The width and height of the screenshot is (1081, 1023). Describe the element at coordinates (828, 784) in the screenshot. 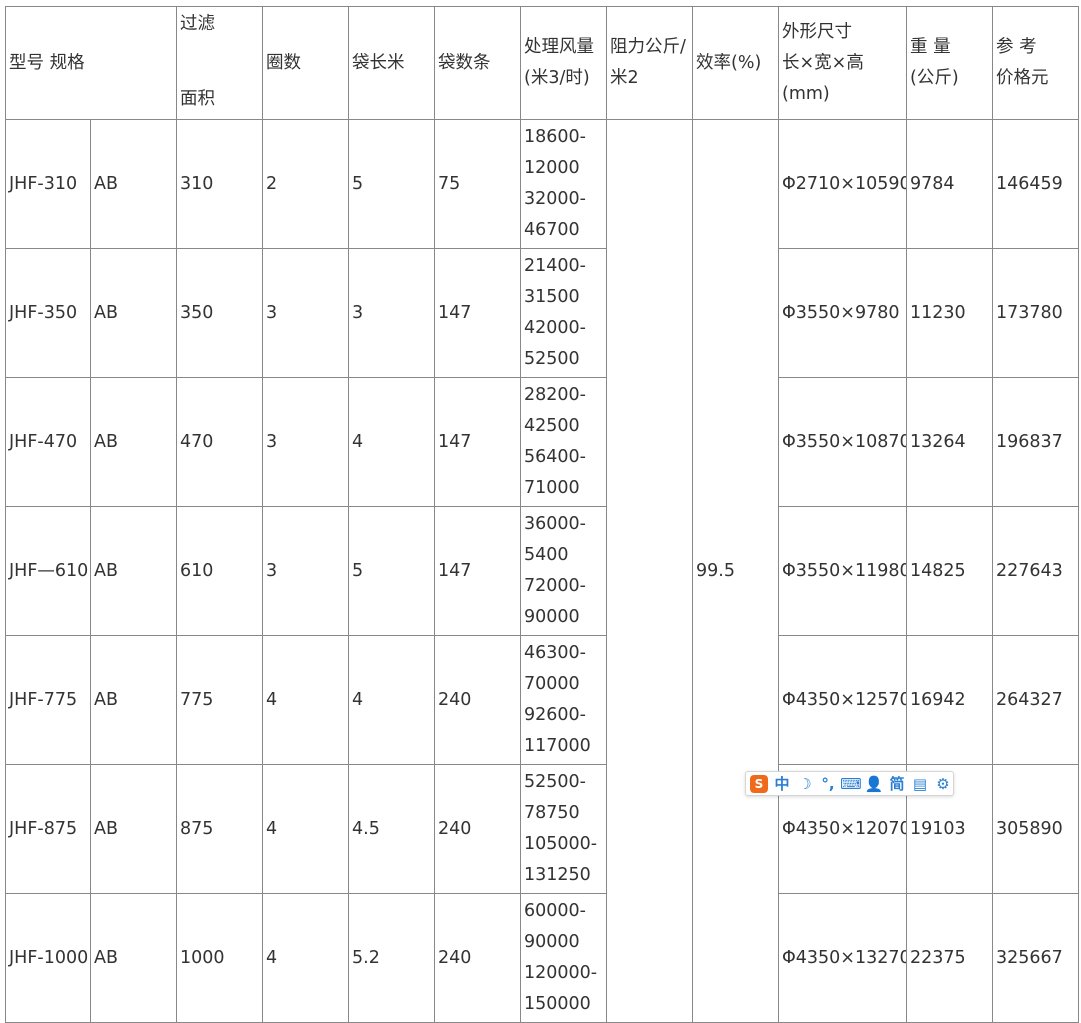

I see `punctuation-icon: °,` at that location.